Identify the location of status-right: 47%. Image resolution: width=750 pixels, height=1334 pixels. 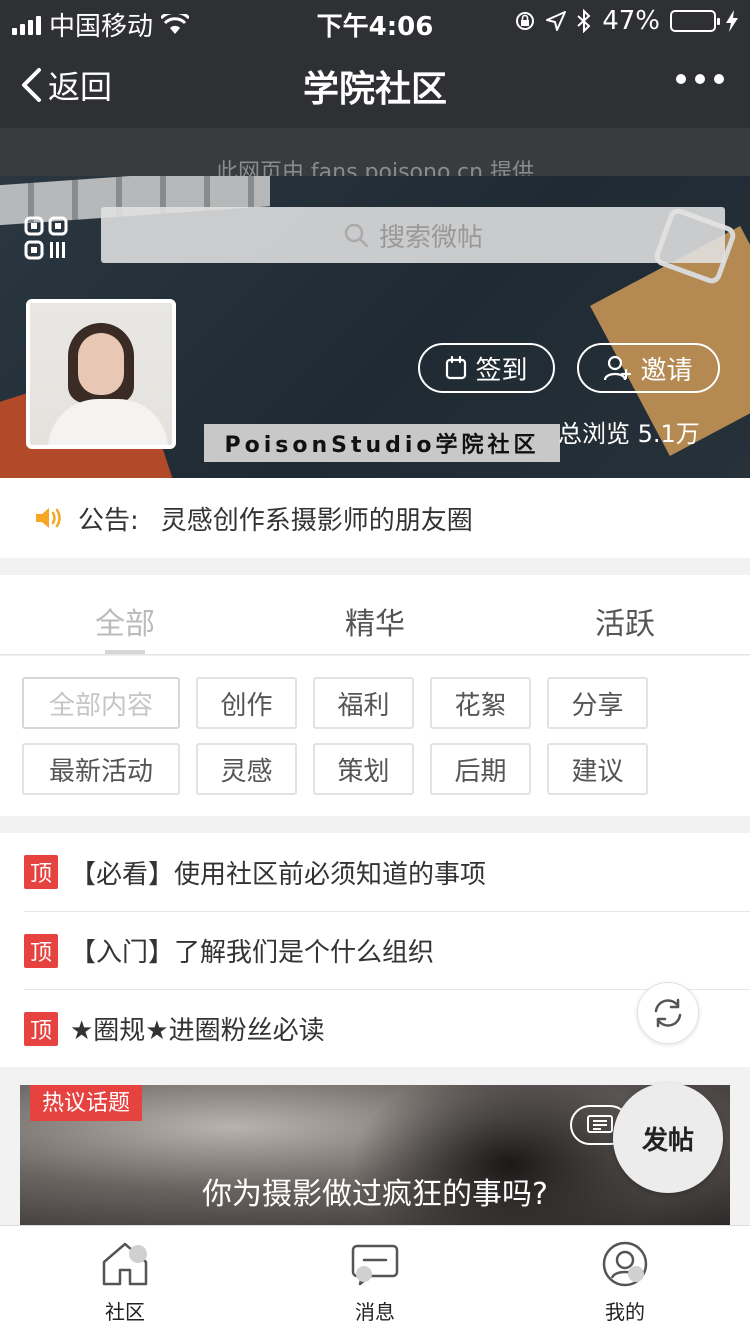
(626, 21).